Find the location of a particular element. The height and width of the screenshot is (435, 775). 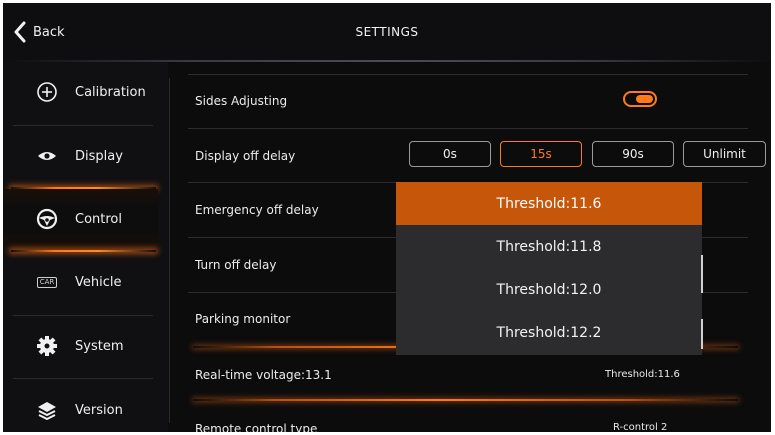

sidebar-item-version: Version is located at coordinates (80, 406).